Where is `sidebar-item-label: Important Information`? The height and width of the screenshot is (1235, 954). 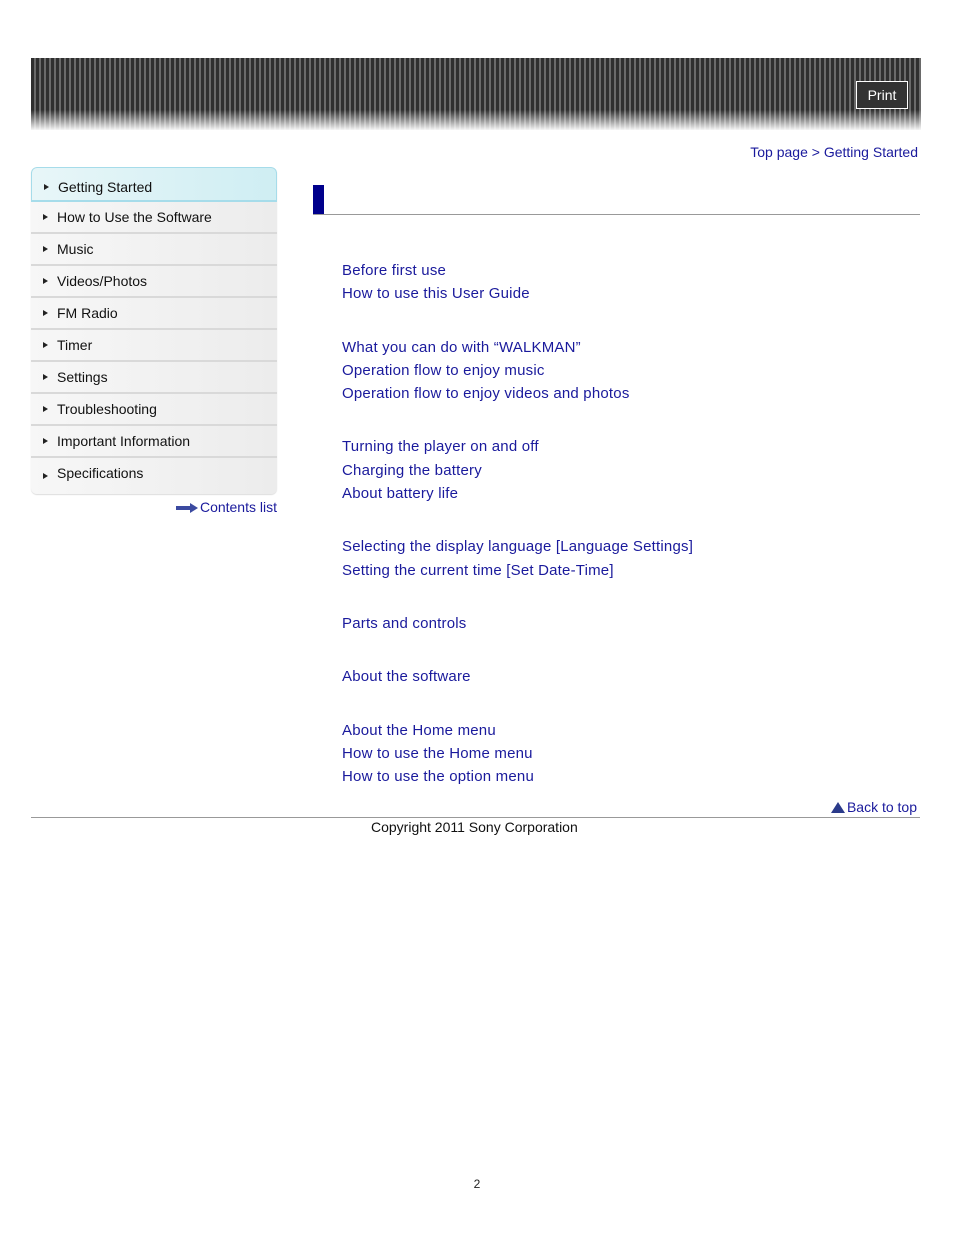
sidebar-item-label: Important Information is located at coordinates (124, 441).